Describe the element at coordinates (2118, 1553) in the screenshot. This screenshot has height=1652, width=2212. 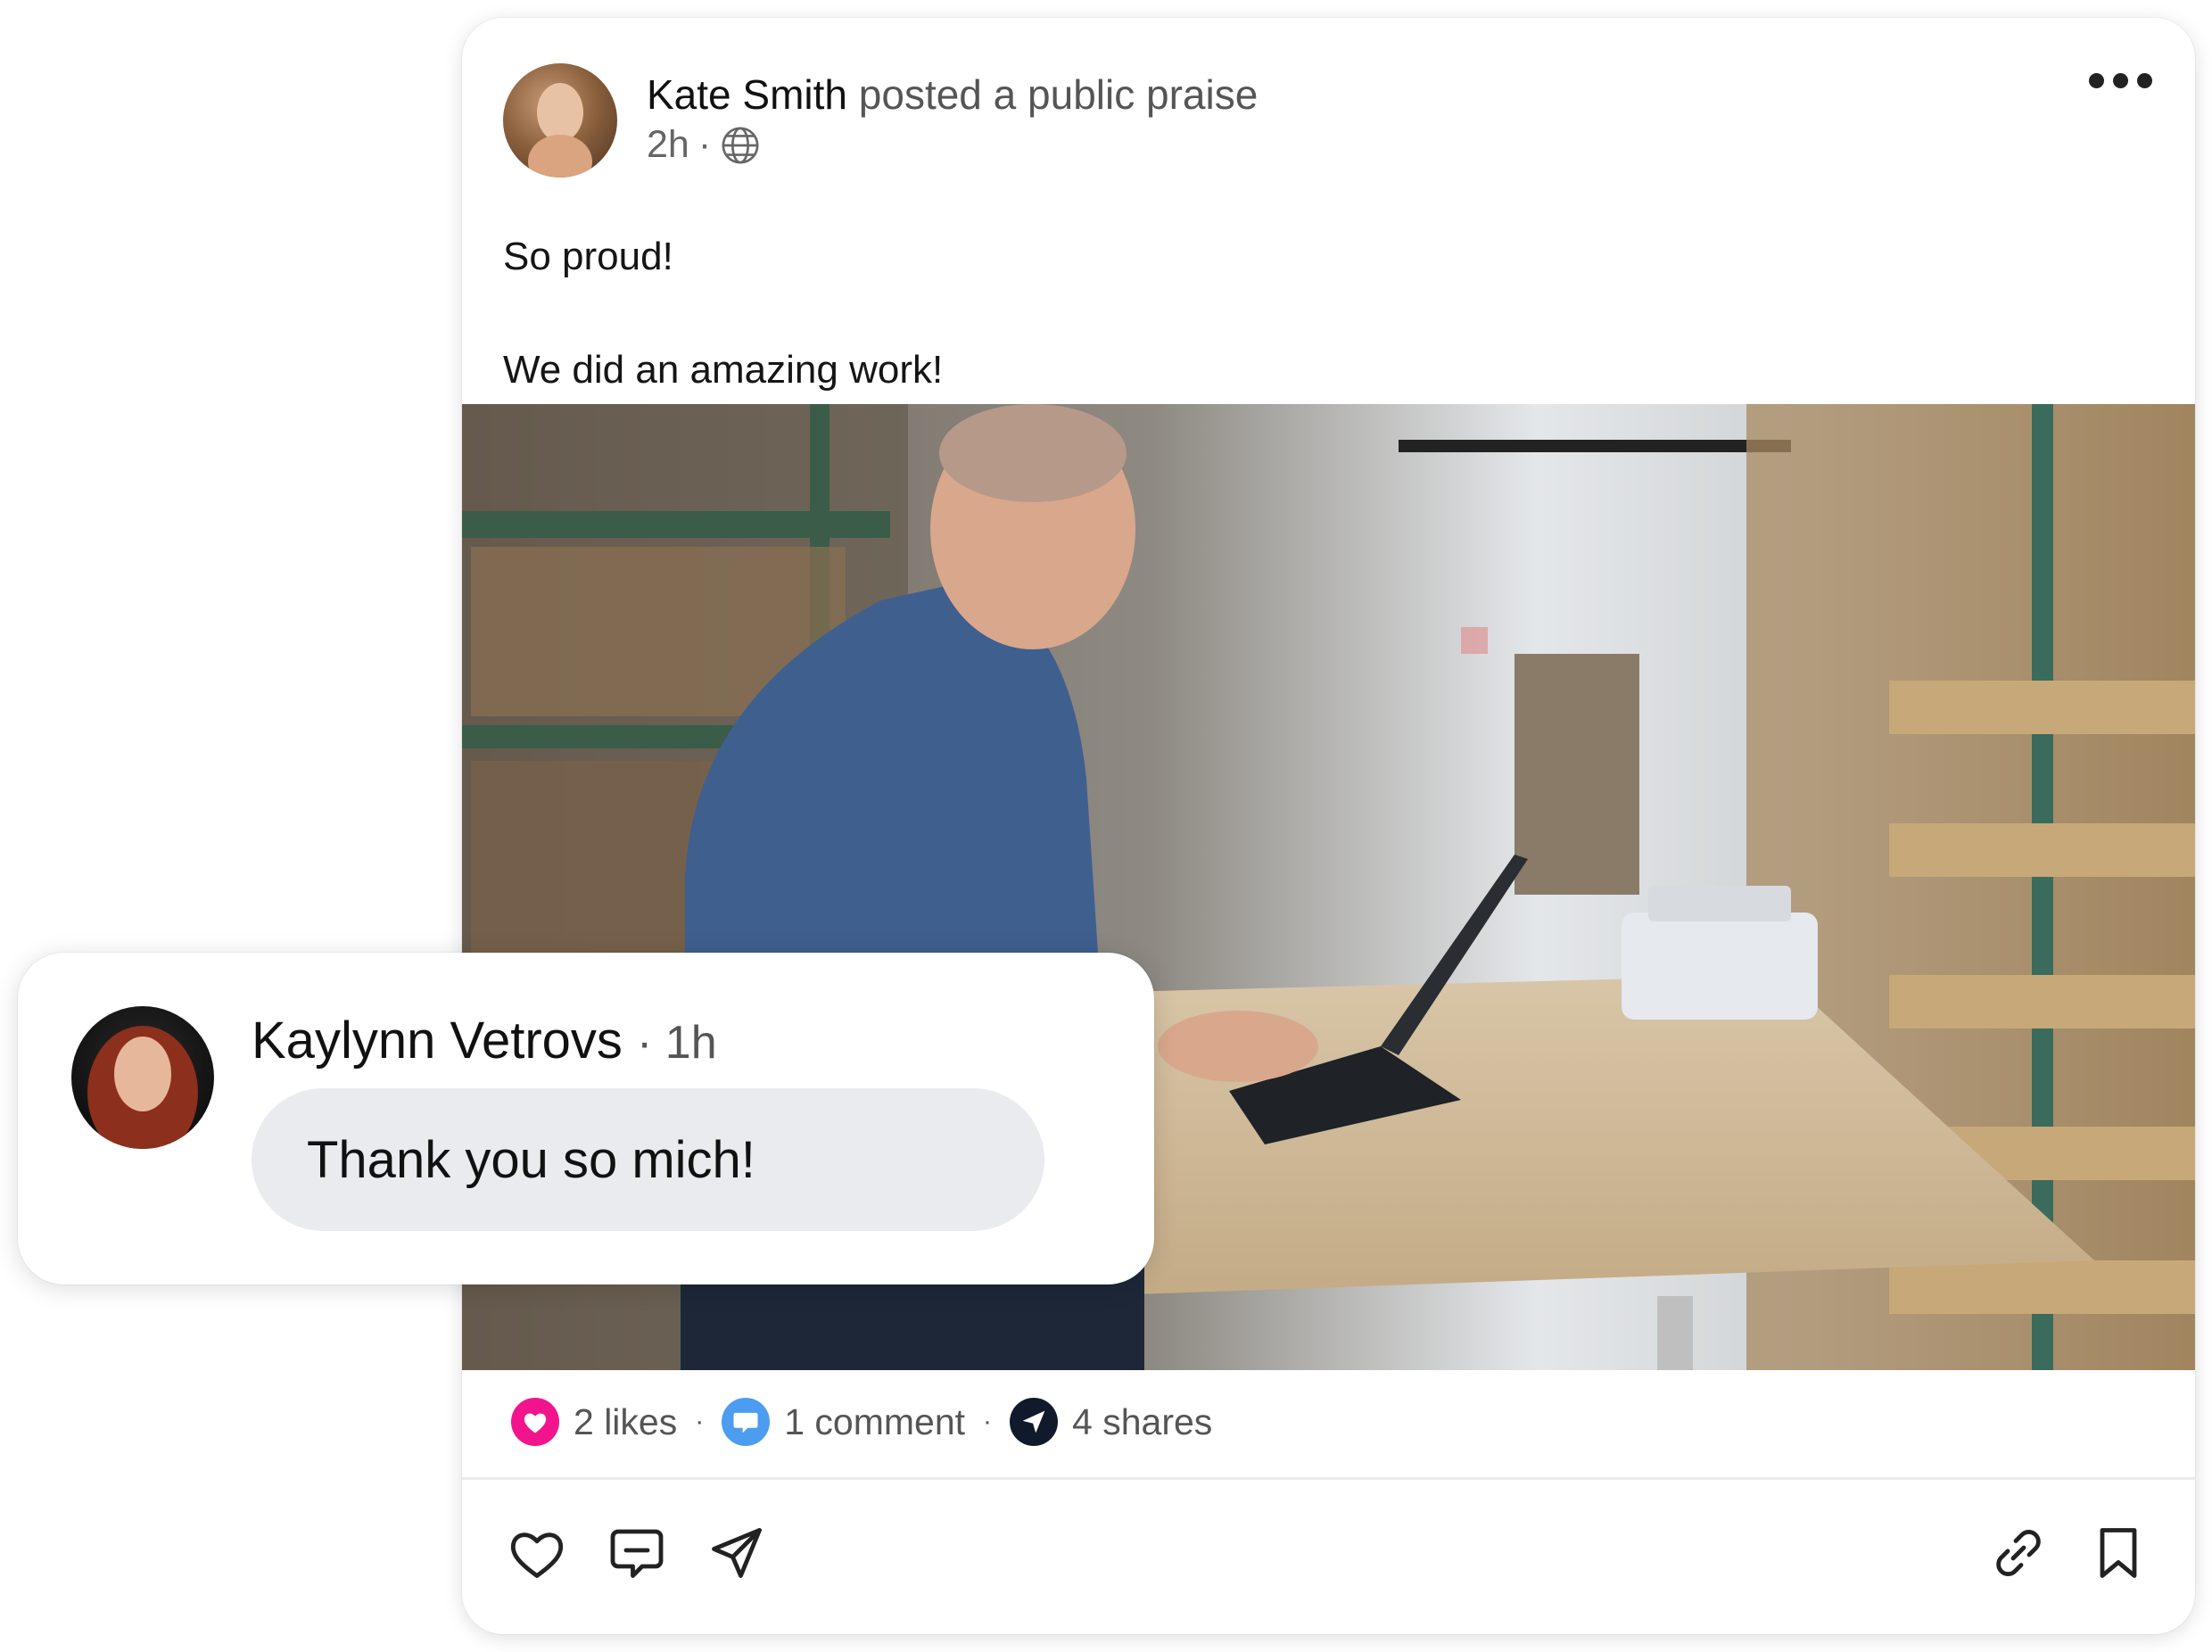
I see `bookmark-icon` at that location.